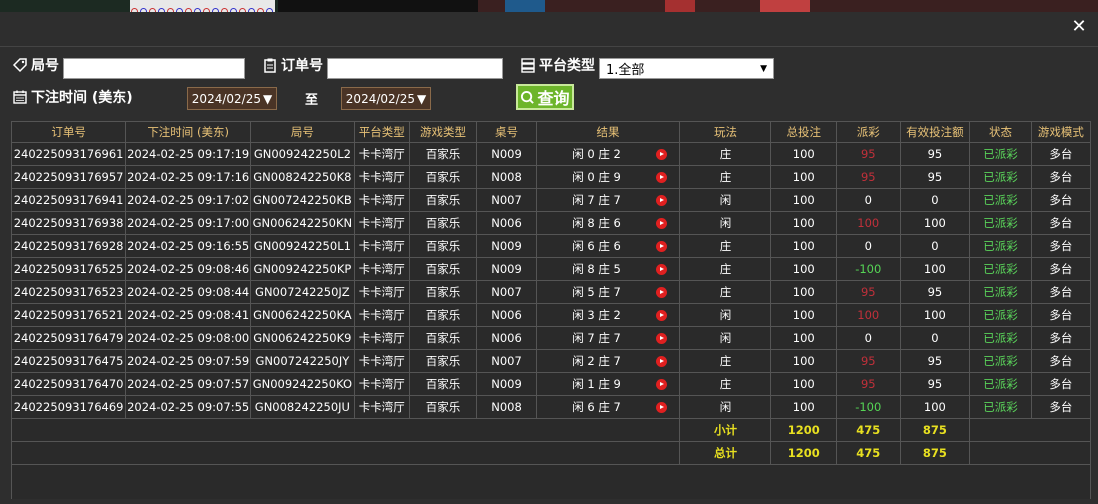 The width and height of the screenshot is (1098, 504). What do you see at coordinates (188, 200) in the screenshot?
I see `cell-time: 2024-02-25 09:17:02` at bounding box center [188, 200].